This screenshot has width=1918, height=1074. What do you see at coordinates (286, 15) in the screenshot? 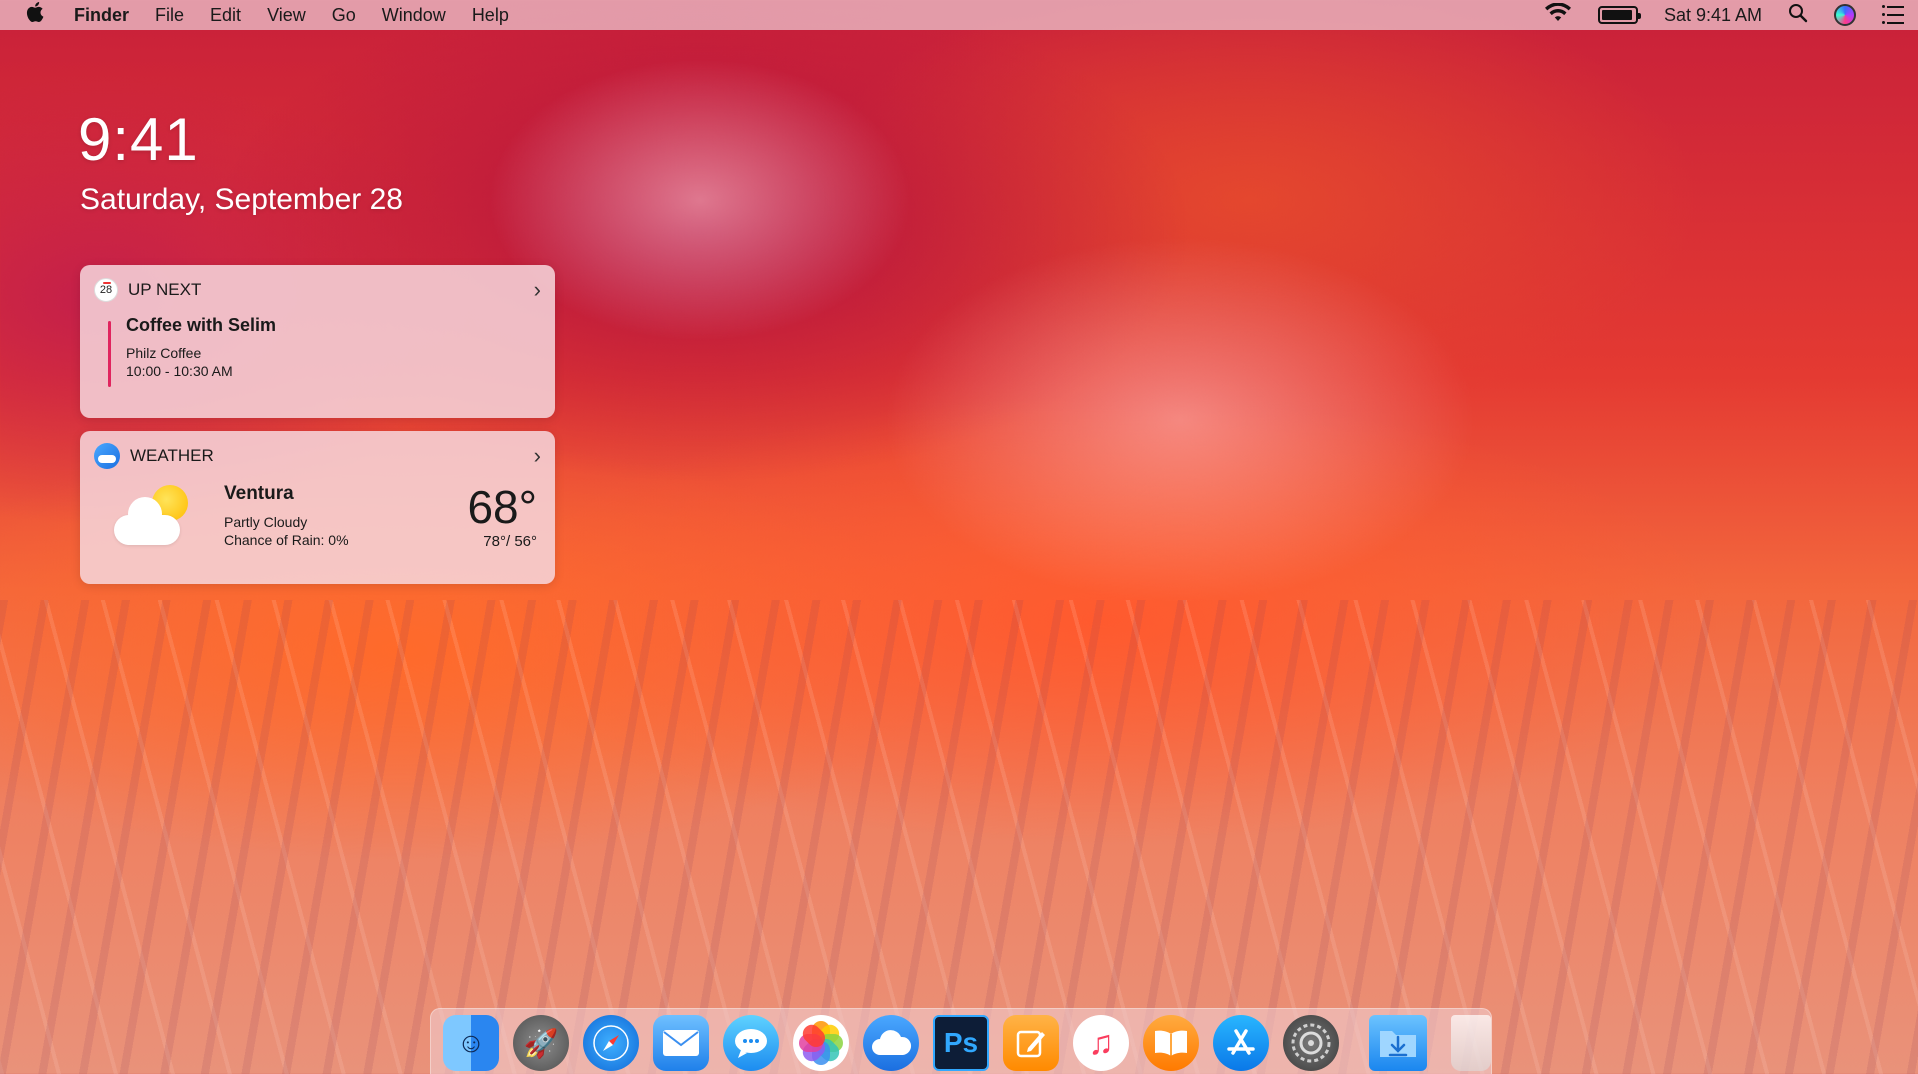
I see `menu-view: View` at bounding box center [286, 15].